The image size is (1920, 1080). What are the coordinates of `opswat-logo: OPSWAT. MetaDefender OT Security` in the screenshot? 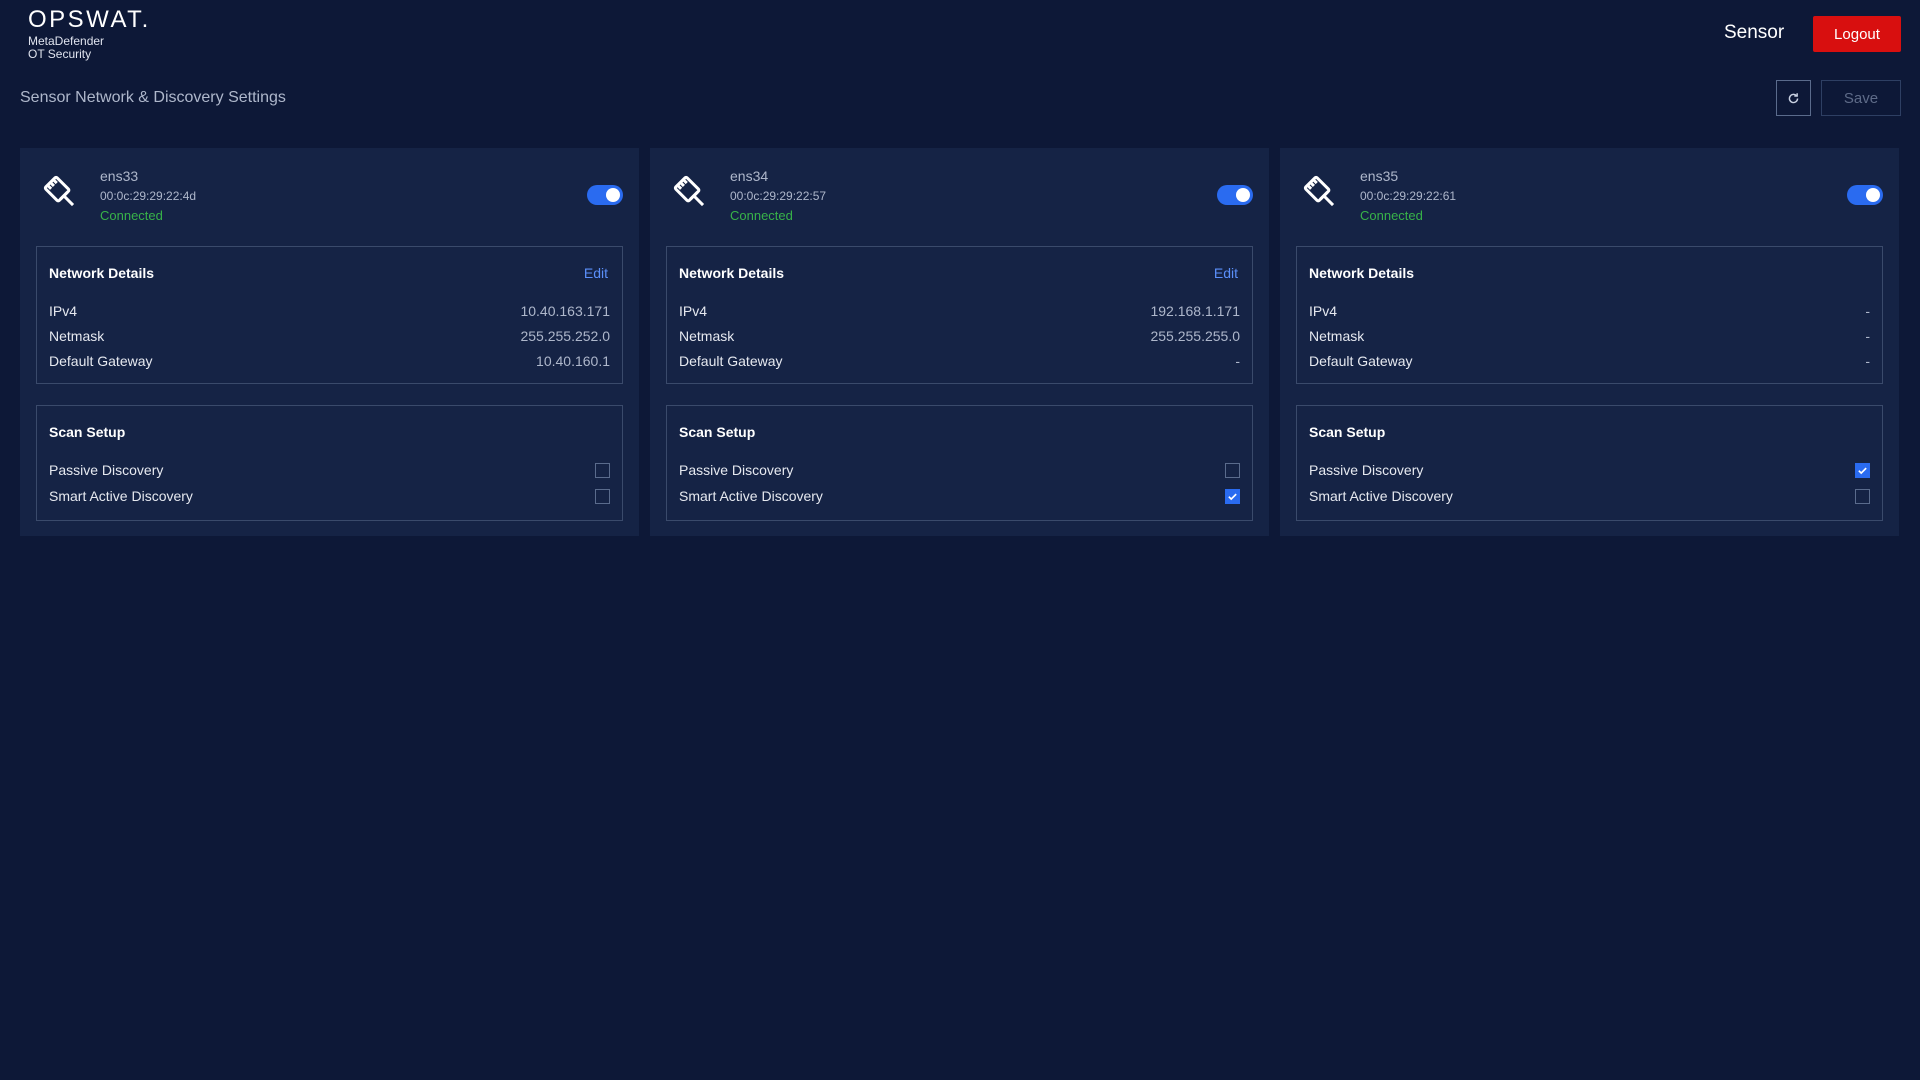 It's located at (89, 34).